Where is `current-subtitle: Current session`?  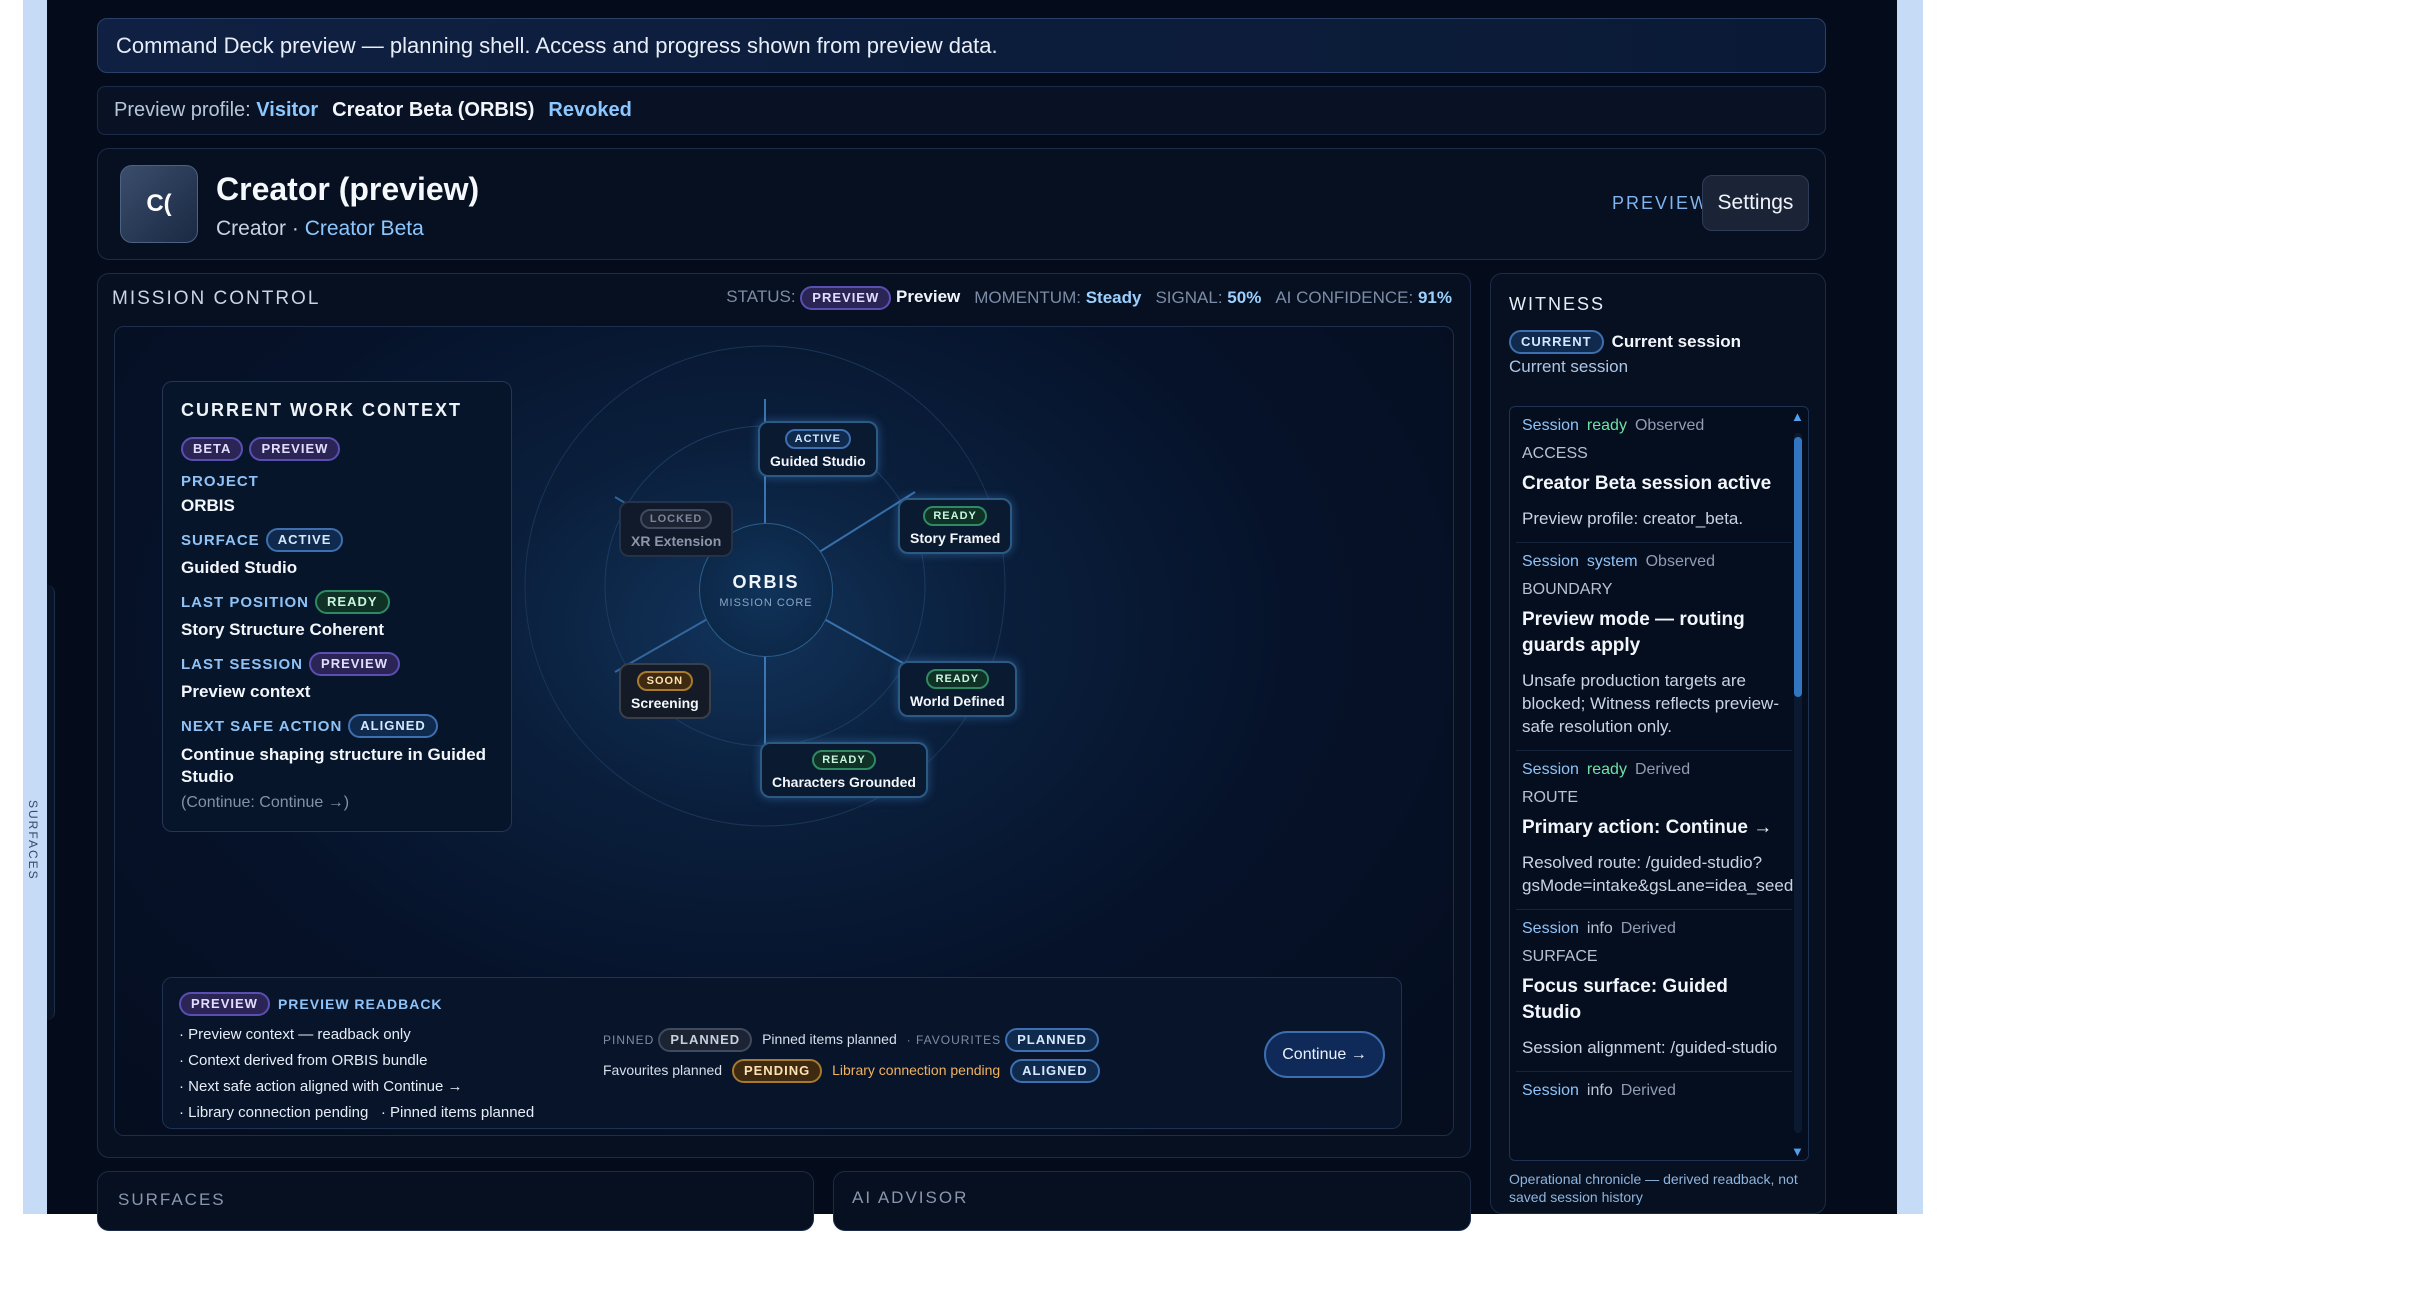 current-subtitle: Current session is located at coordinates (1569, 366).